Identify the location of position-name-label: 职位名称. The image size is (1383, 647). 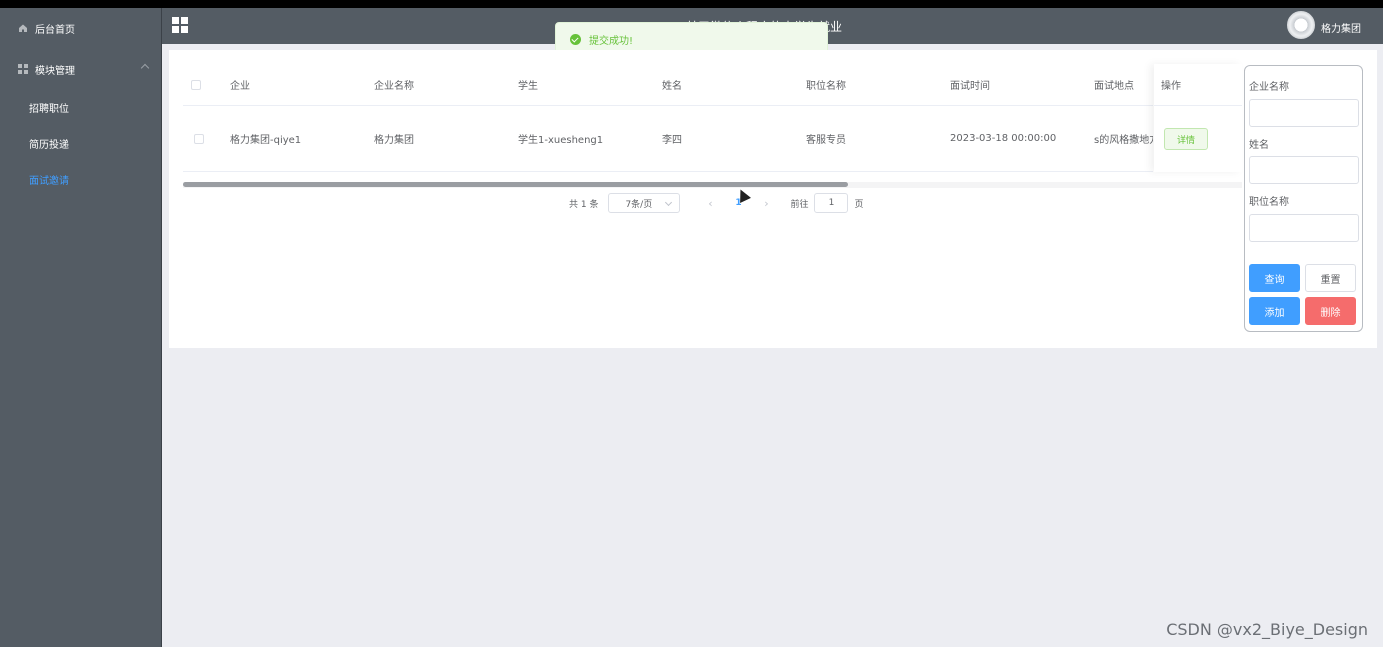
(1269, 202).